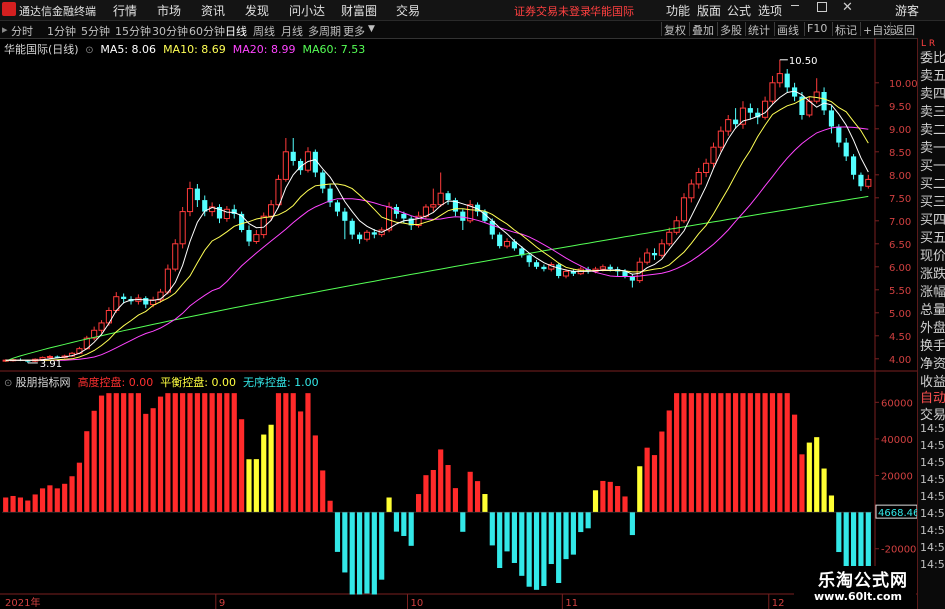 This screenshot has height=609, width=945. I want to click on menu-news: 资讯, so click(213, 10).